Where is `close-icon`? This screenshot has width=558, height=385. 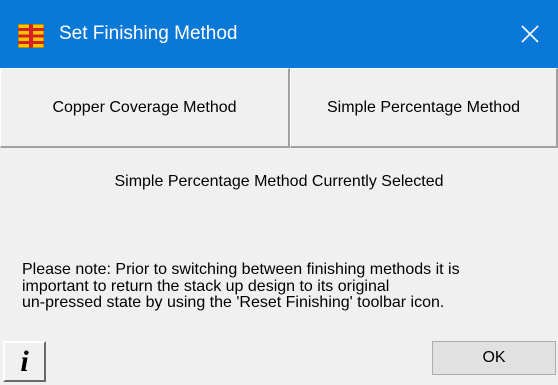
close-icon is located at coordinates (530, 34).